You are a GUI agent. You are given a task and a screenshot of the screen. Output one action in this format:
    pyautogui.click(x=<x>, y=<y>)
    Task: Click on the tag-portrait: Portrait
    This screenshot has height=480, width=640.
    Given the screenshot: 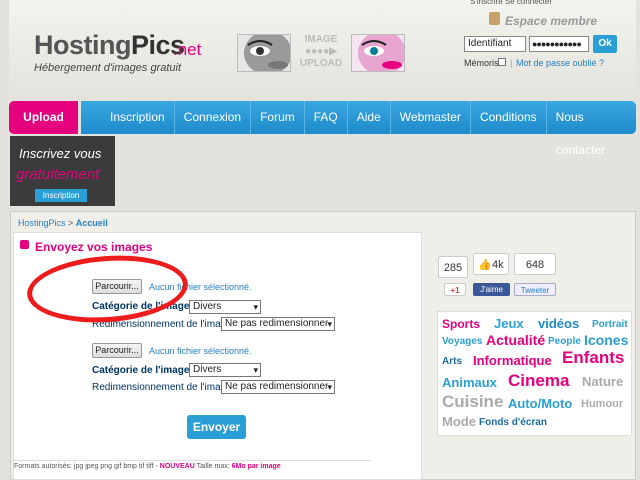 What is the action you would take?
    pyautogui.click(x=610, y=324)
    